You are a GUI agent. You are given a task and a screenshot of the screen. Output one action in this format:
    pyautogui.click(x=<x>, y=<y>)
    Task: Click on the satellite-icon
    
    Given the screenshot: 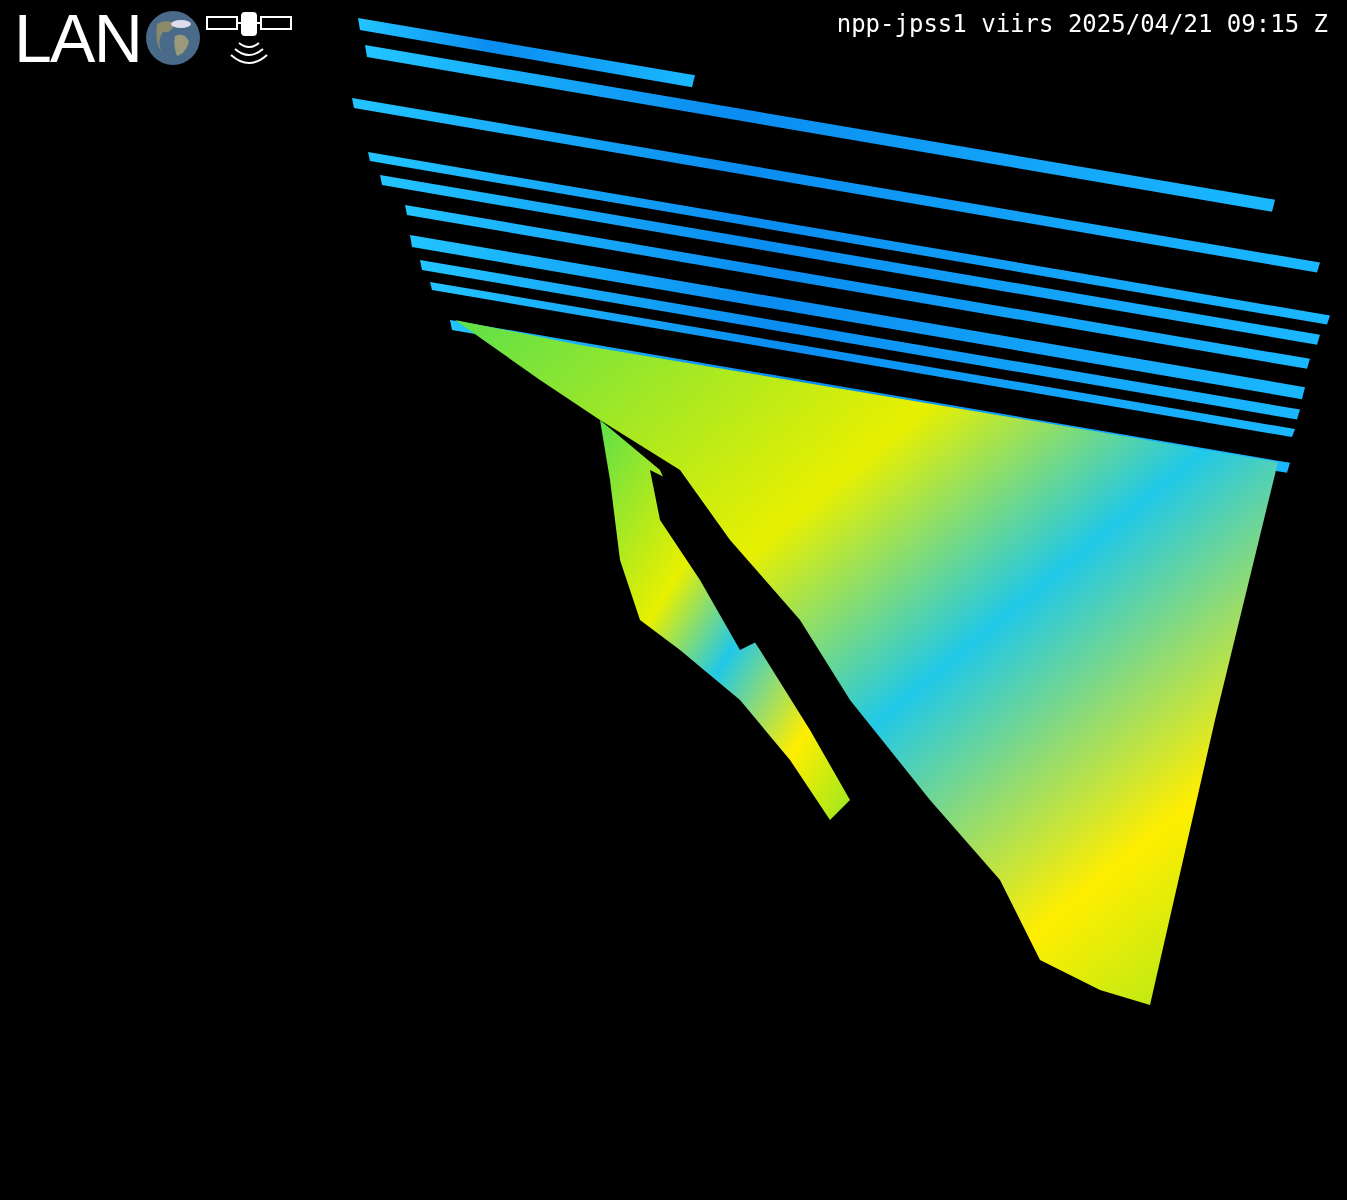 What is the action you would take?
    pyautogui.click(x=249, y=38)
    